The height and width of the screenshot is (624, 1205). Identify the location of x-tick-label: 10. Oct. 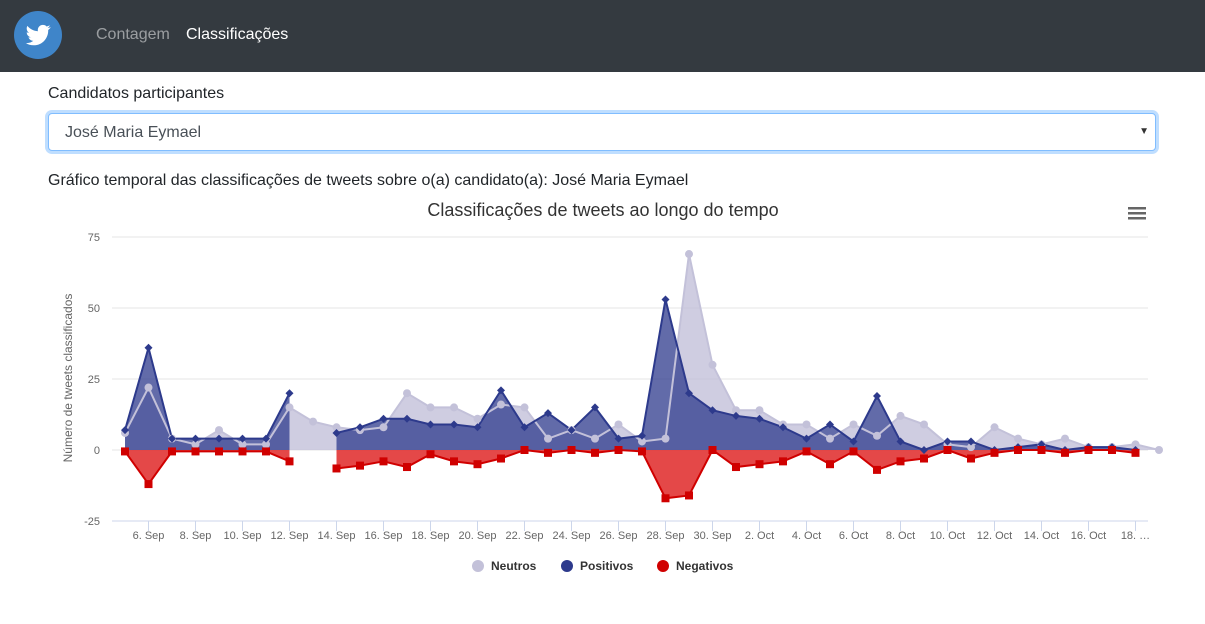
(947, 536).